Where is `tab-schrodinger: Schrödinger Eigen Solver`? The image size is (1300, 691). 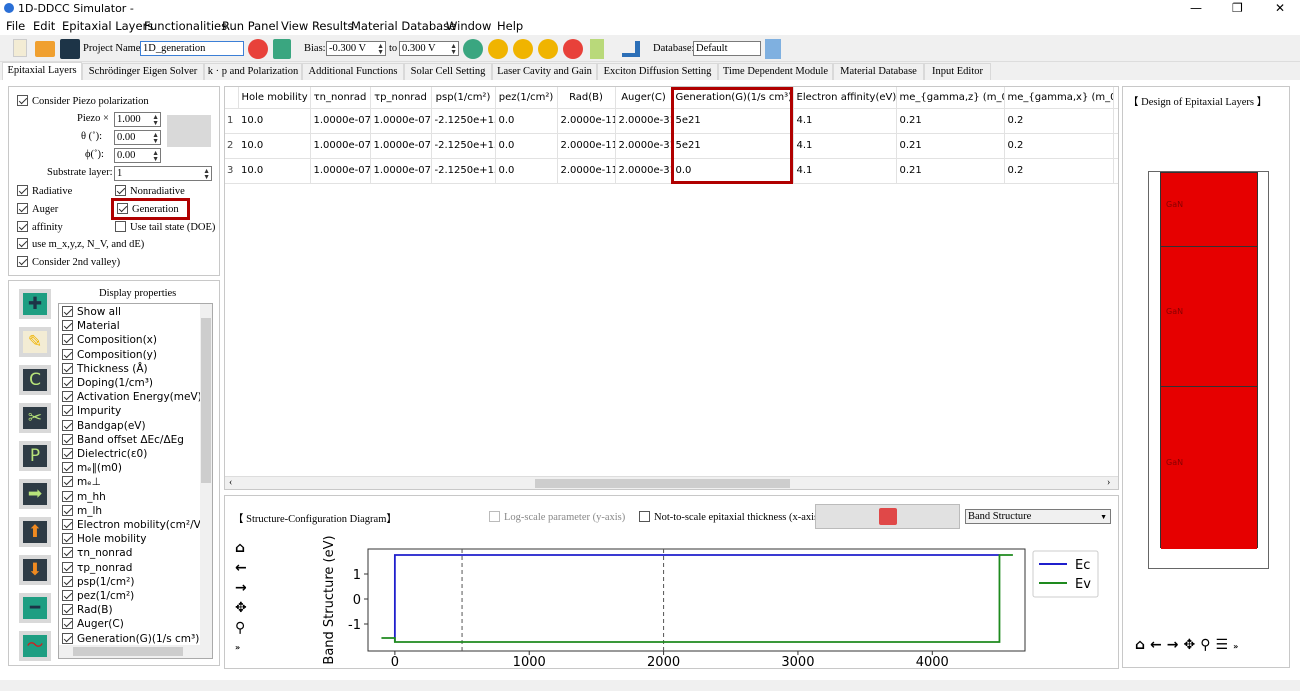 tab-schrodinger: Schrödinger Eigen Solver is located at coordinates (143, 72).